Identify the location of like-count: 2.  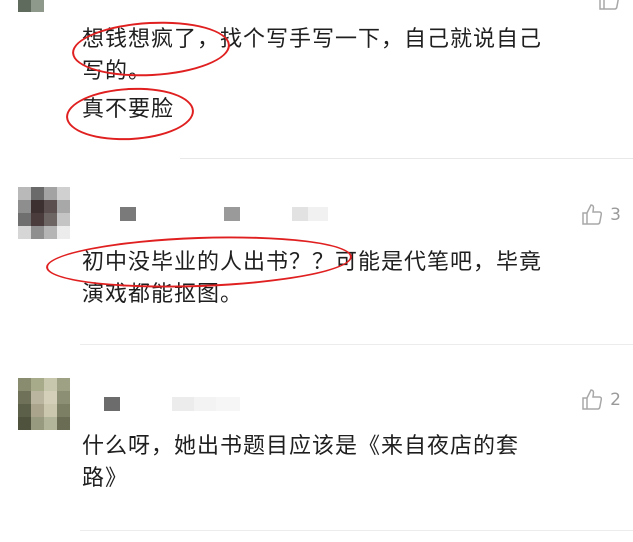
(615, 400).